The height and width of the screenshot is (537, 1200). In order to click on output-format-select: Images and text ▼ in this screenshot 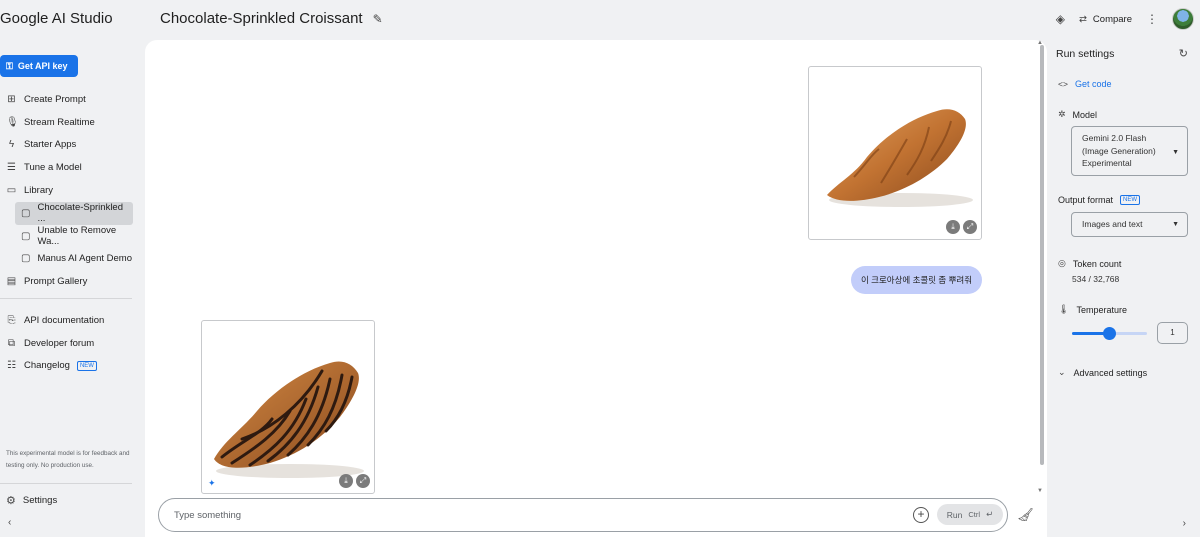, I will do `click(1129, 224)`.